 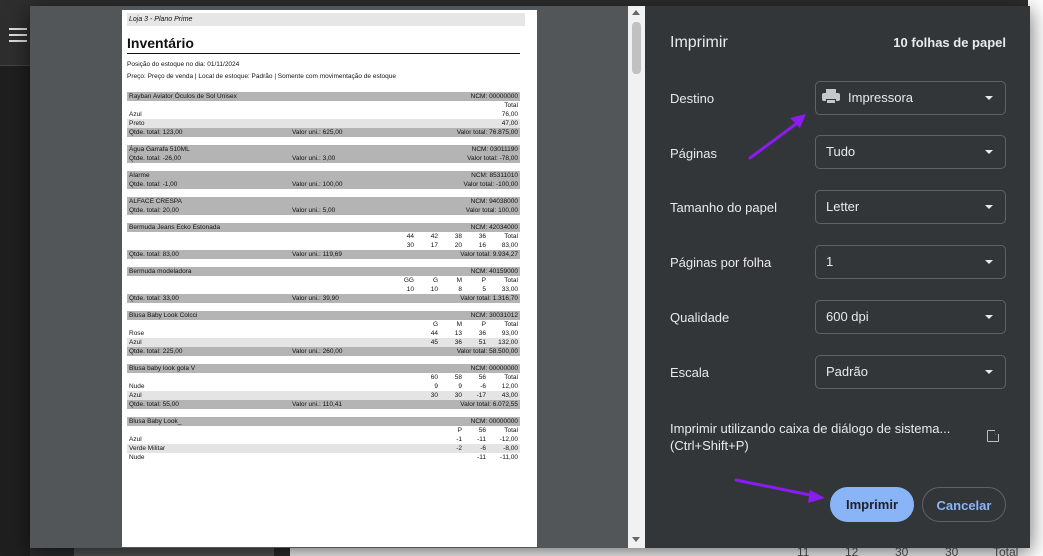 What do you see at coordinates (692, 98) in the screenshot?
I see `destination-label: Destino` at bounding box center [692, 98].